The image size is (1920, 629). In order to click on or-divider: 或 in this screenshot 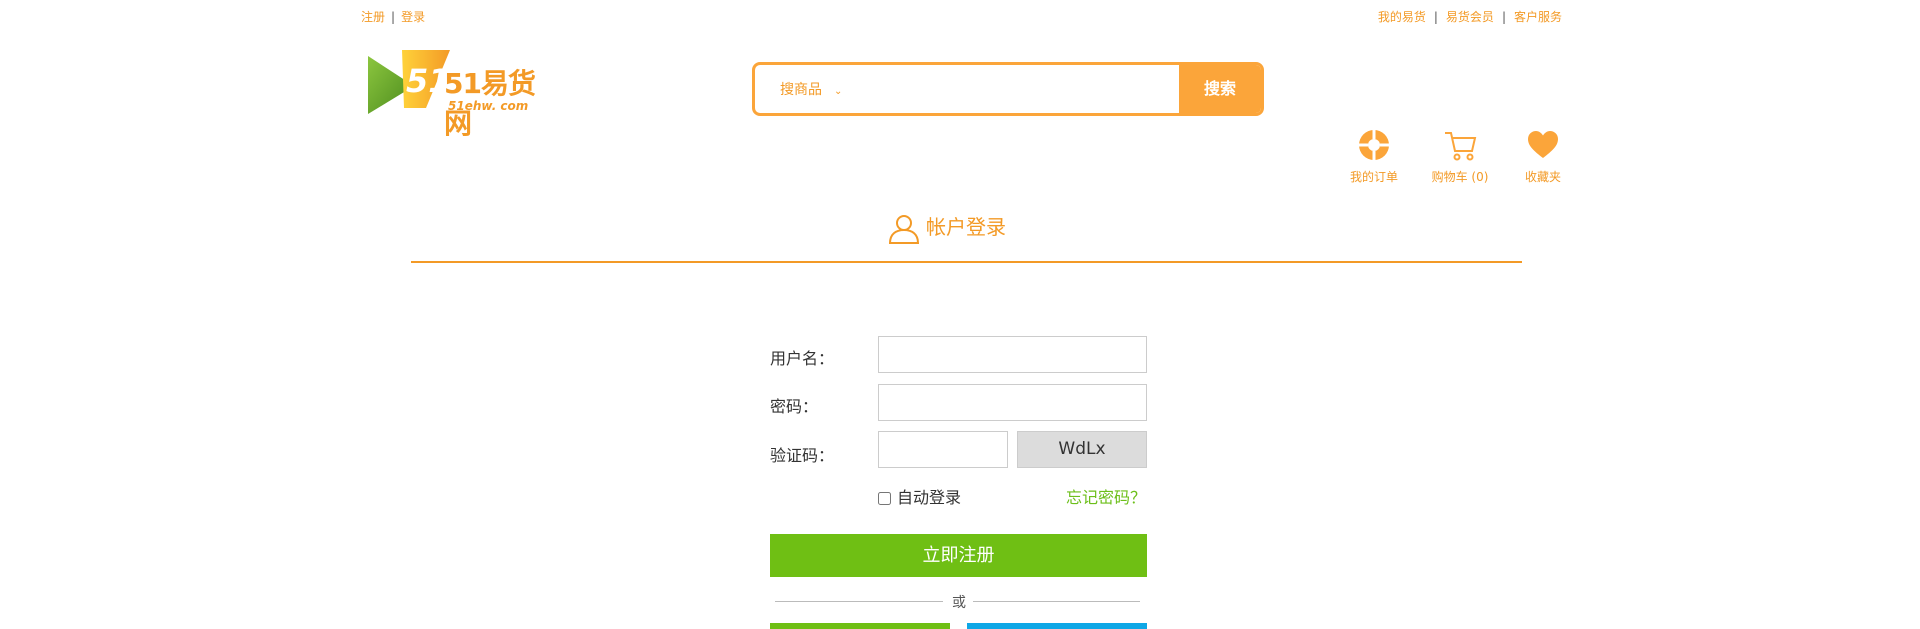, I will do `click(957, 601)`.